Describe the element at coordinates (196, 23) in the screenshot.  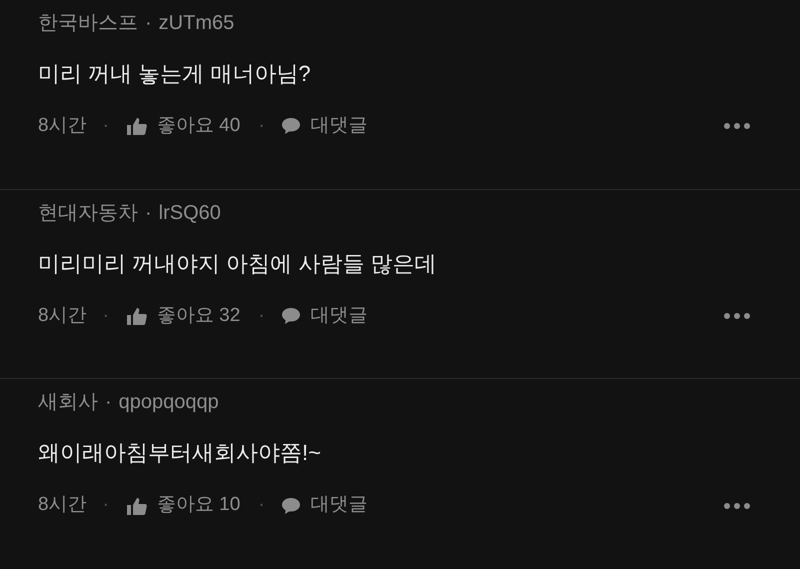
I see `username: zUTm65` at that location.